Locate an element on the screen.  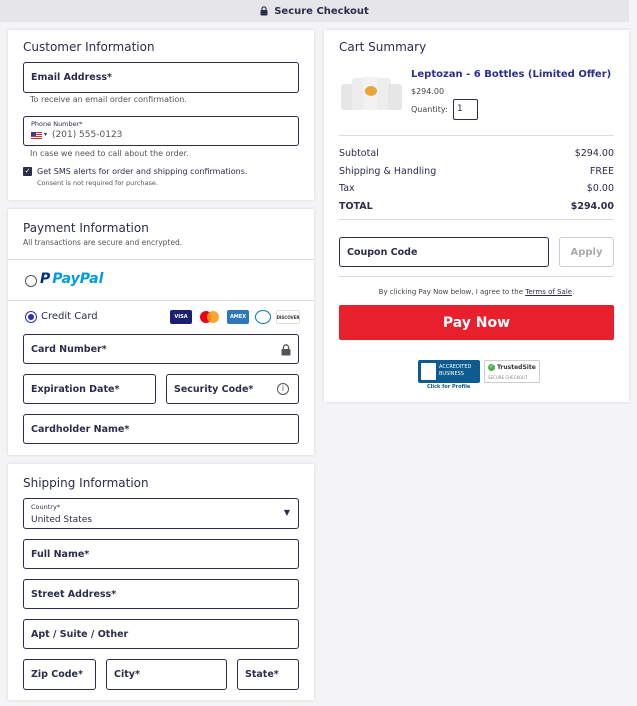
bbb-line1: ACCREDITED is located at coordinates (455, 367).